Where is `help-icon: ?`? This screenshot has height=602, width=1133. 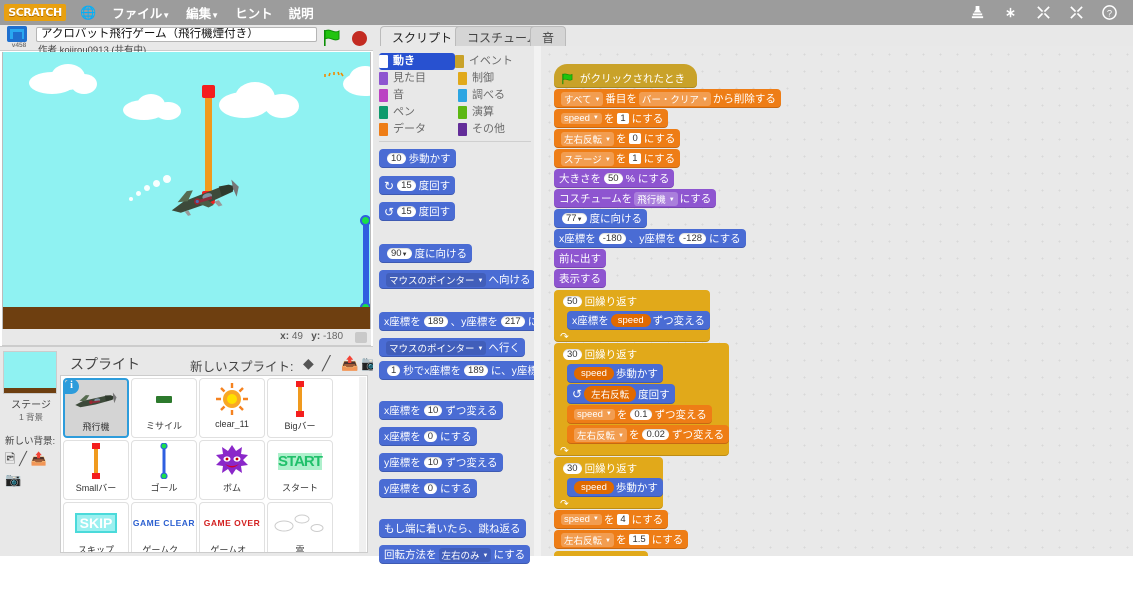
help-icon: ? is located at coordinates (1109, 12).